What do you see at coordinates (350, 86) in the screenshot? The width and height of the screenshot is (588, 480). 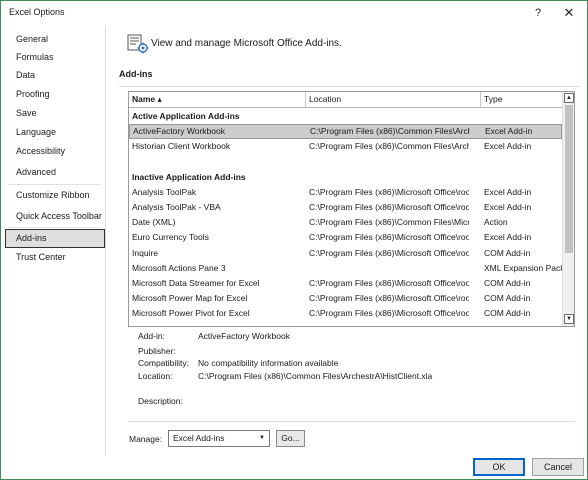 I see `section-divider` at bounding box center [350, 86].